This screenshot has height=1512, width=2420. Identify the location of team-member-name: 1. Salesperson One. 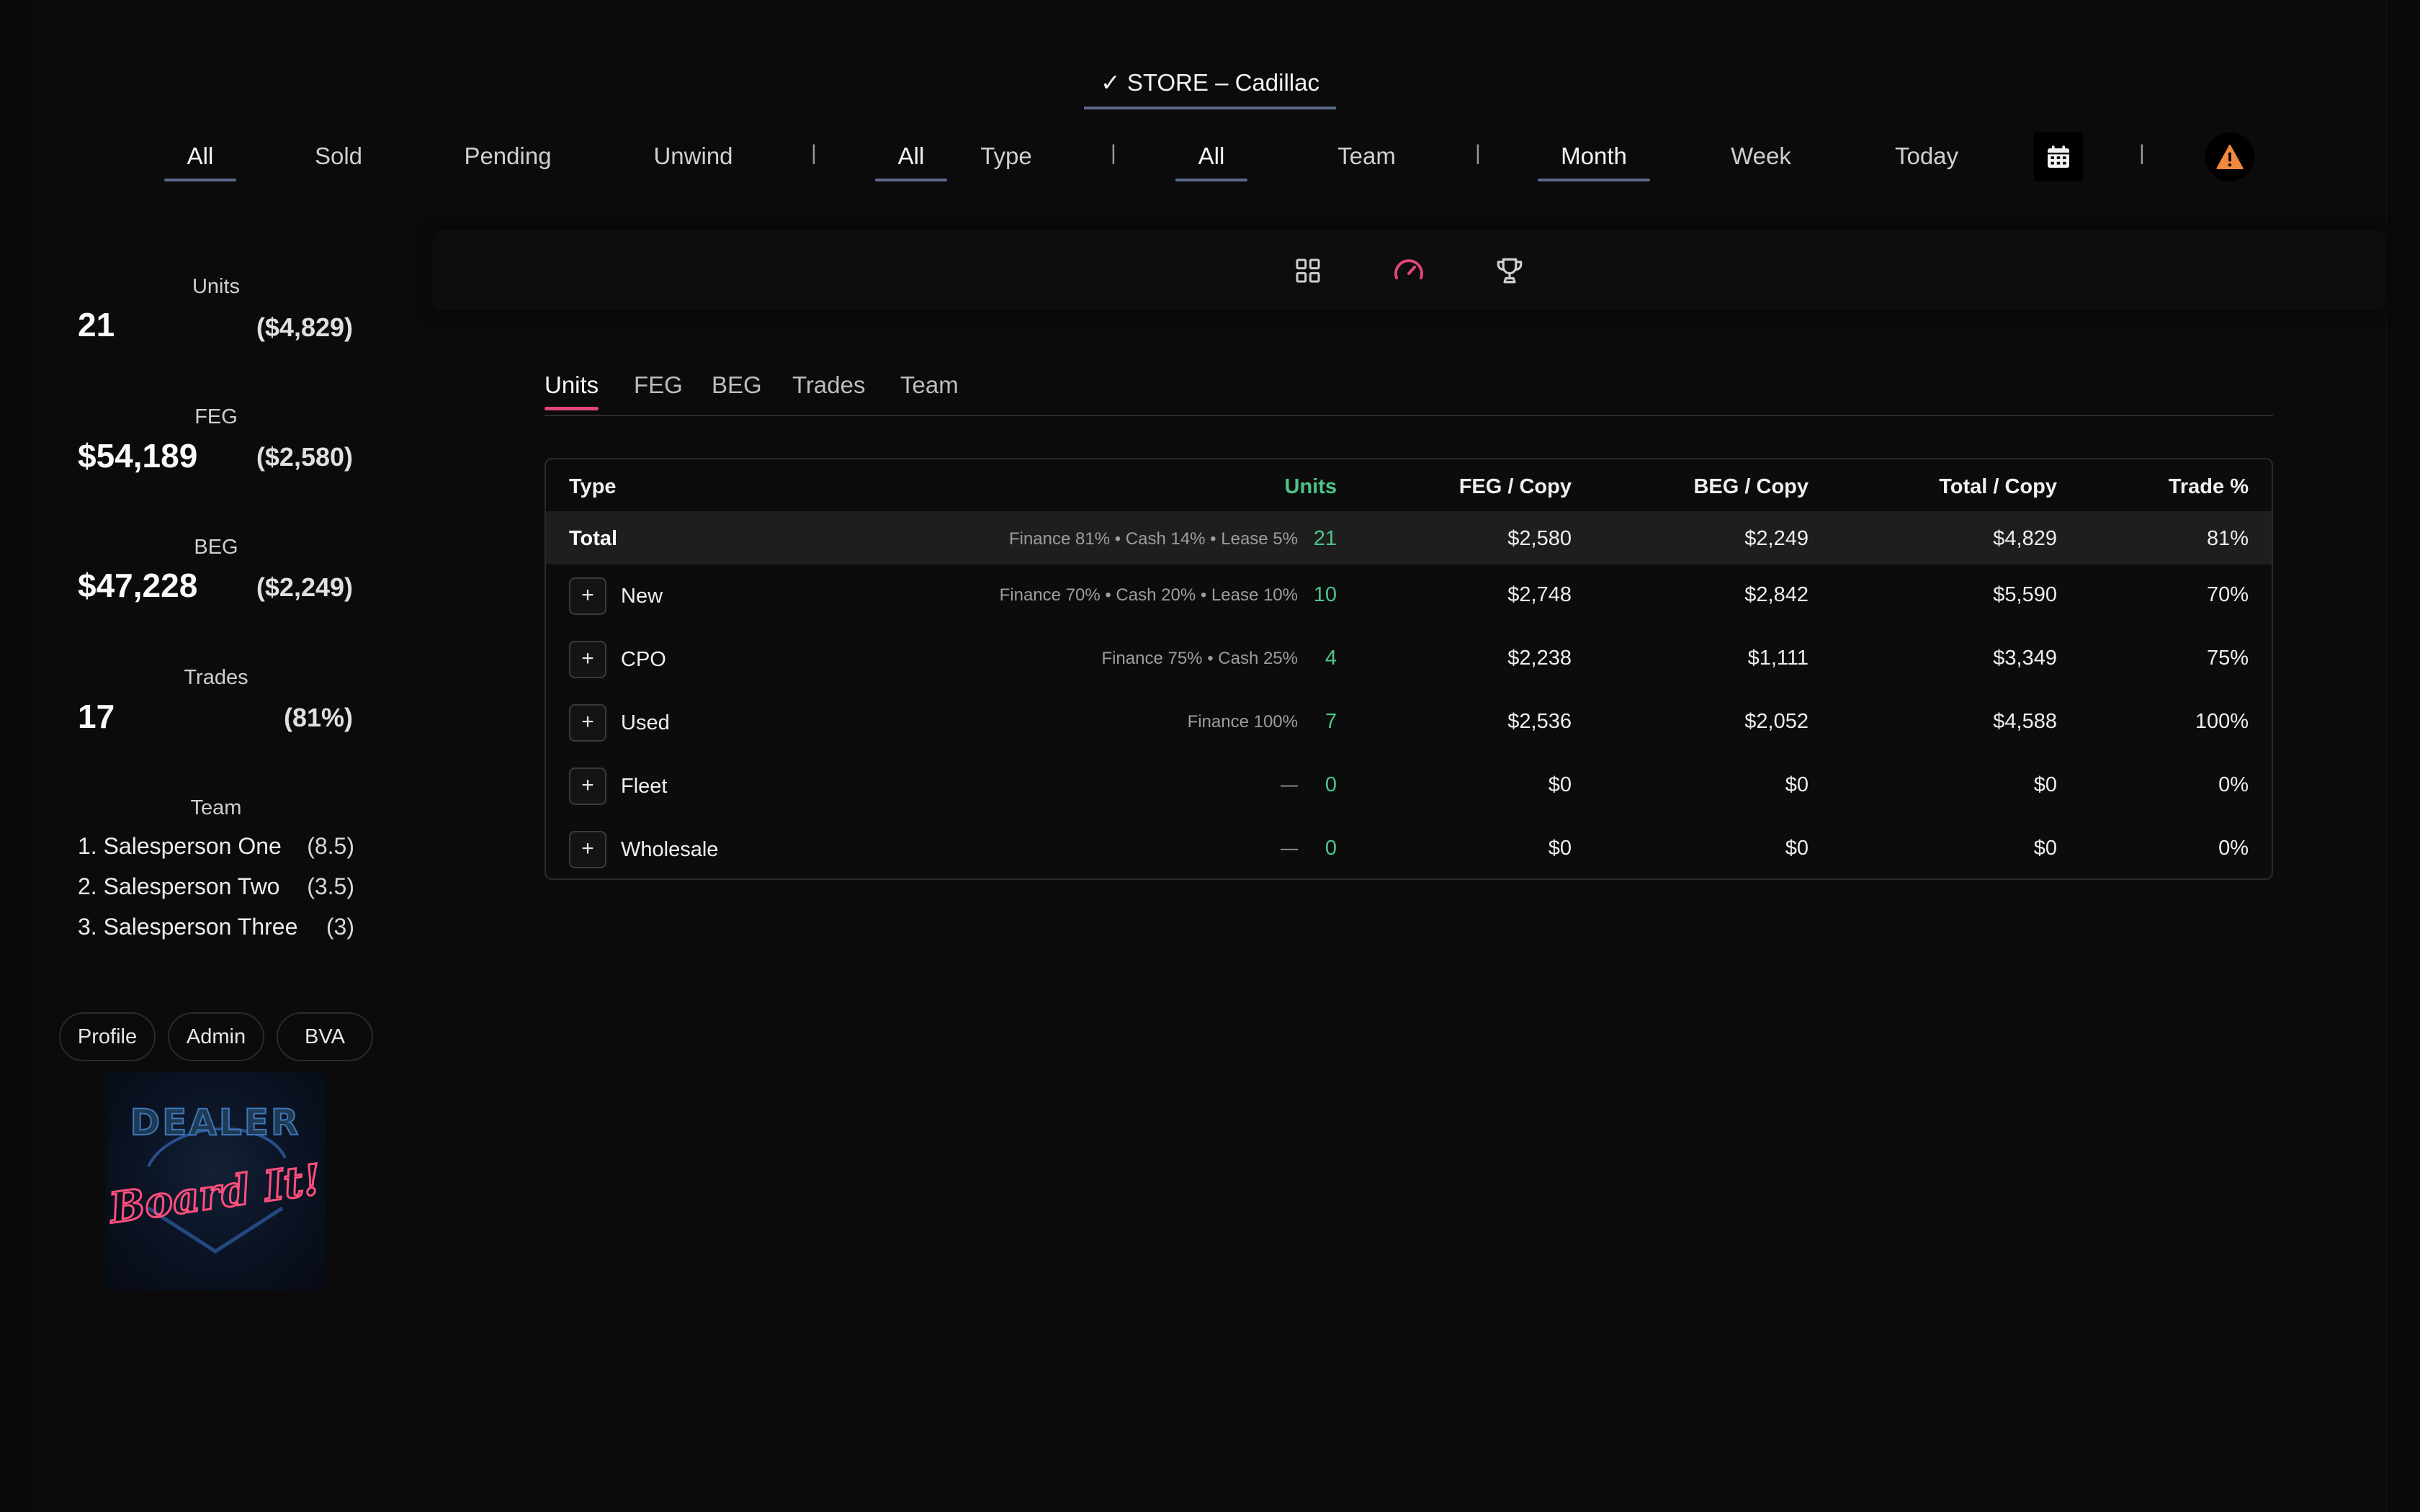
(180, 846).